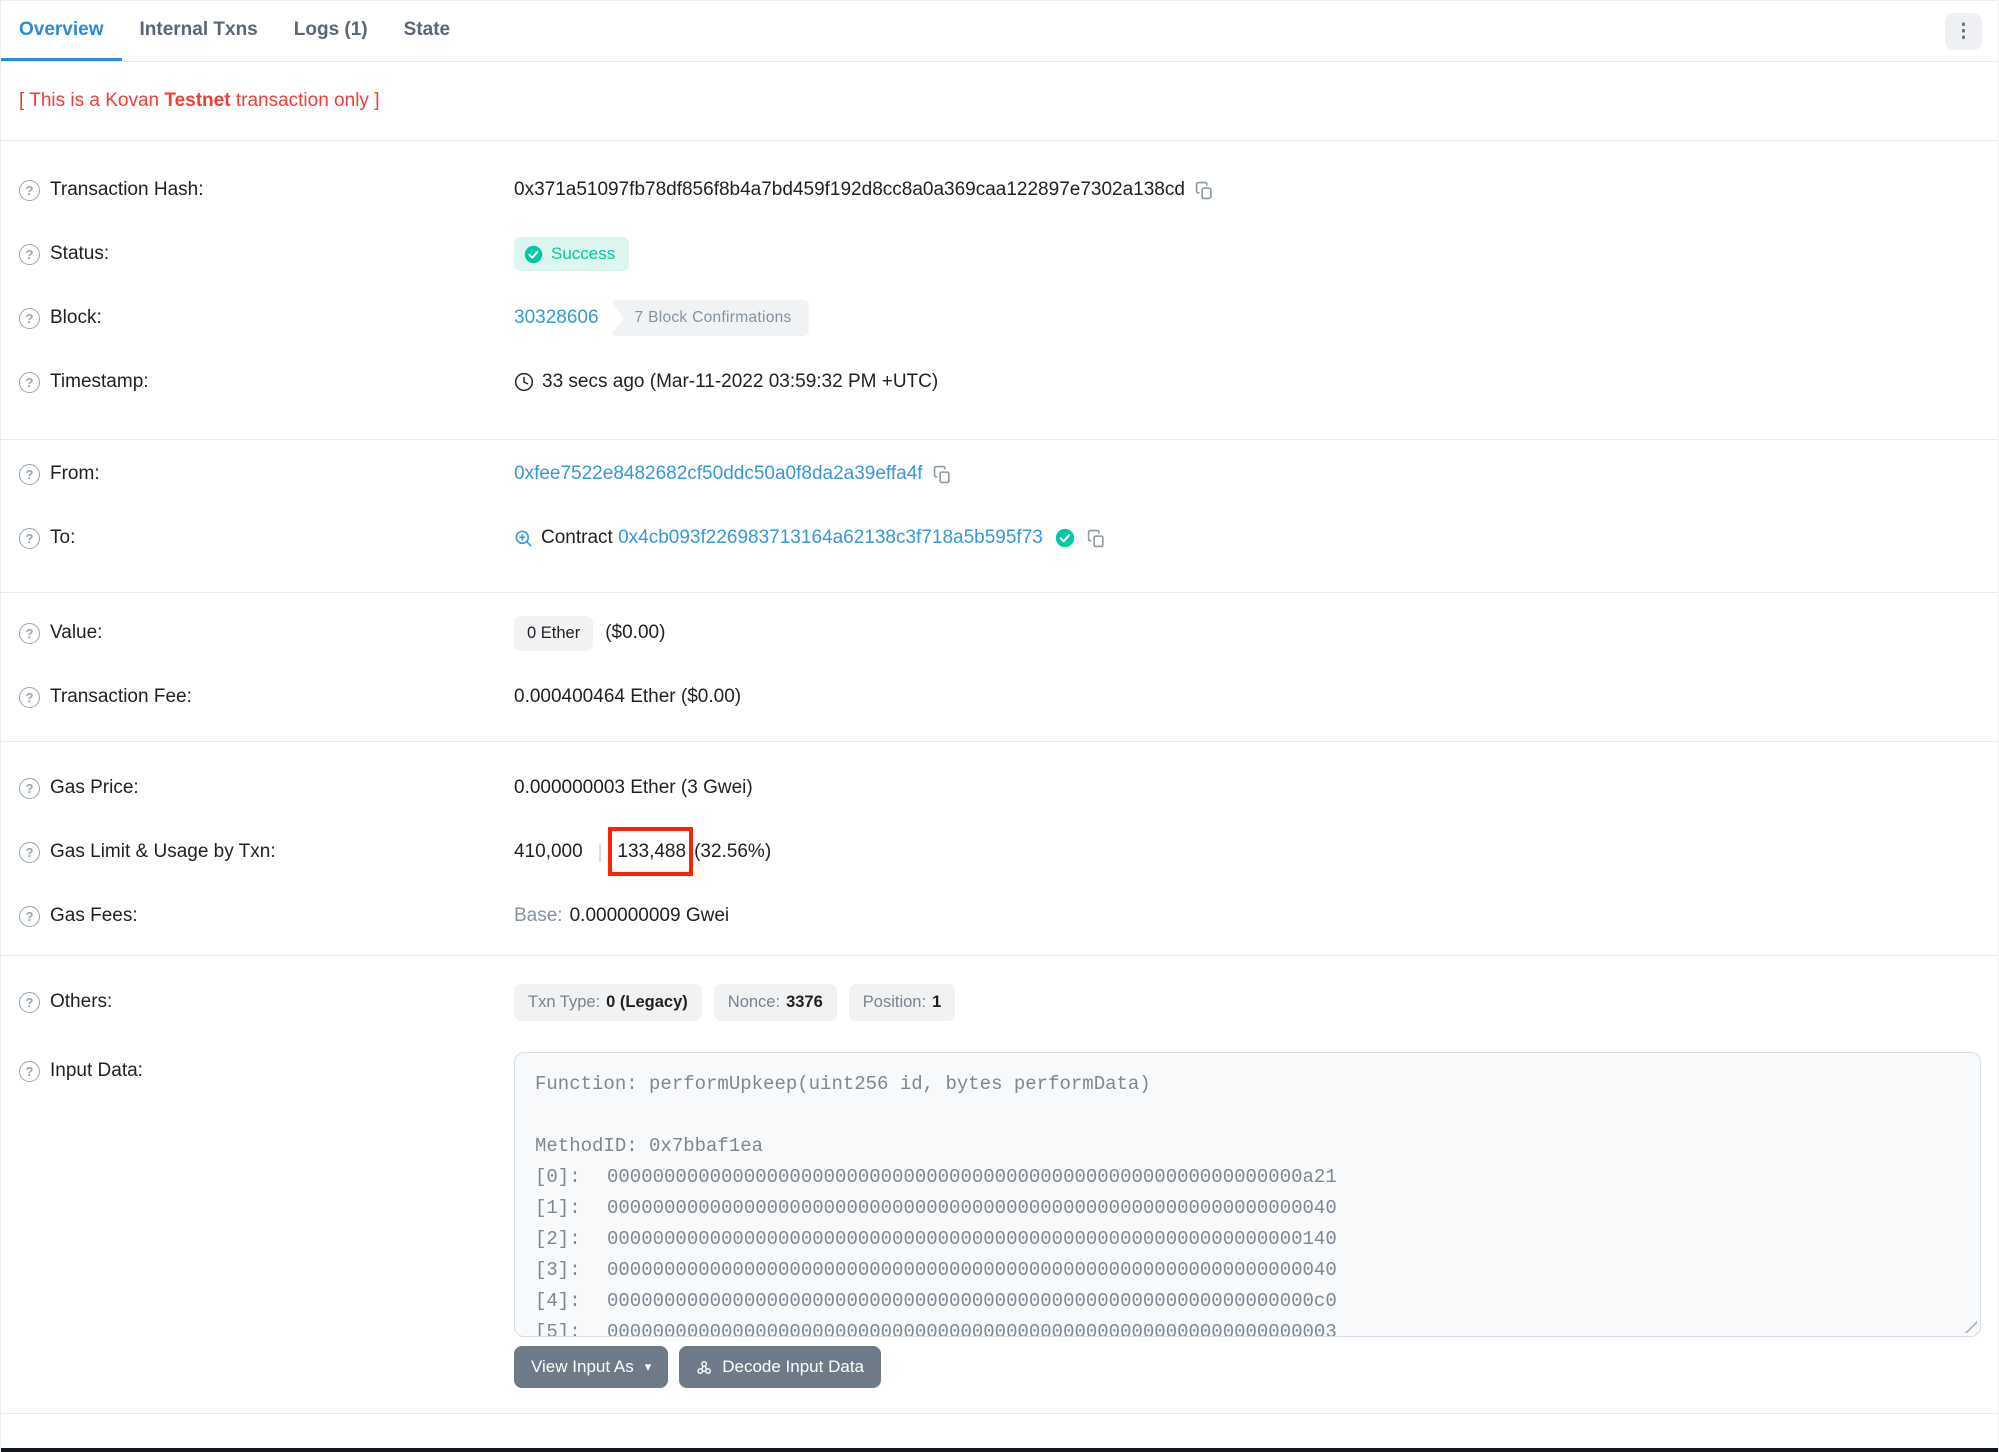 This screenshot has height=1452, width=1999. I want to click on timestamp-label: Timestamp:, so click(99, 381).